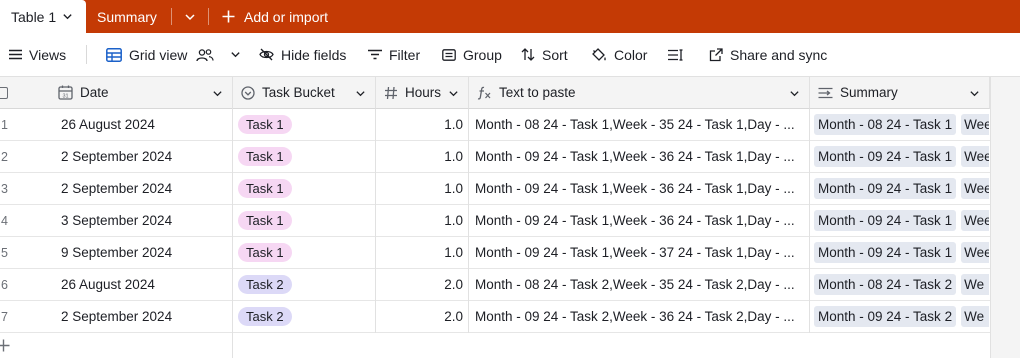  I want to click on column-divider, so click(809, 221).